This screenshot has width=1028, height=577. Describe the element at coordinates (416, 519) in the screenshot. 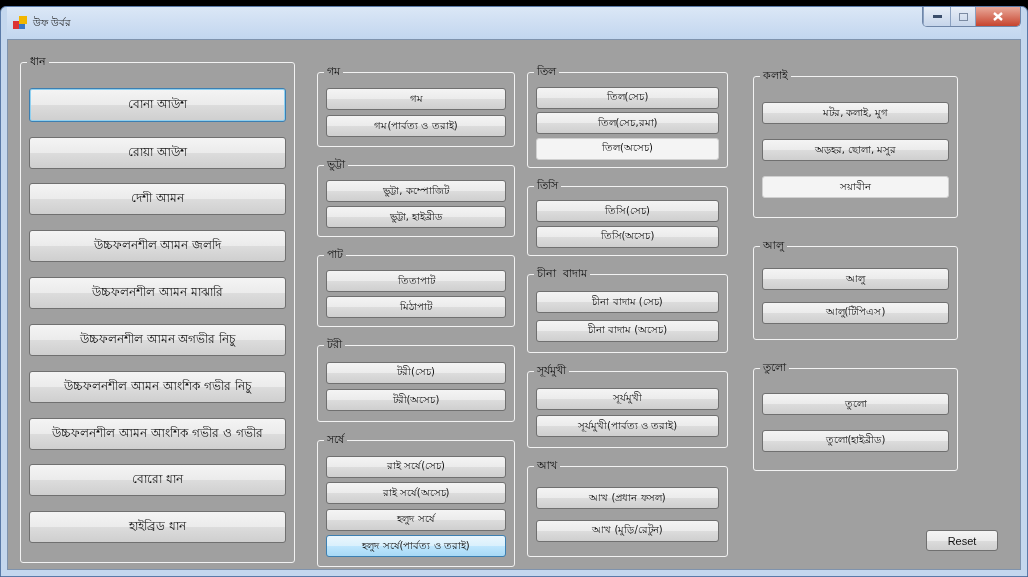

I see `crop-button: হলুদ সর্ষে` at that location.